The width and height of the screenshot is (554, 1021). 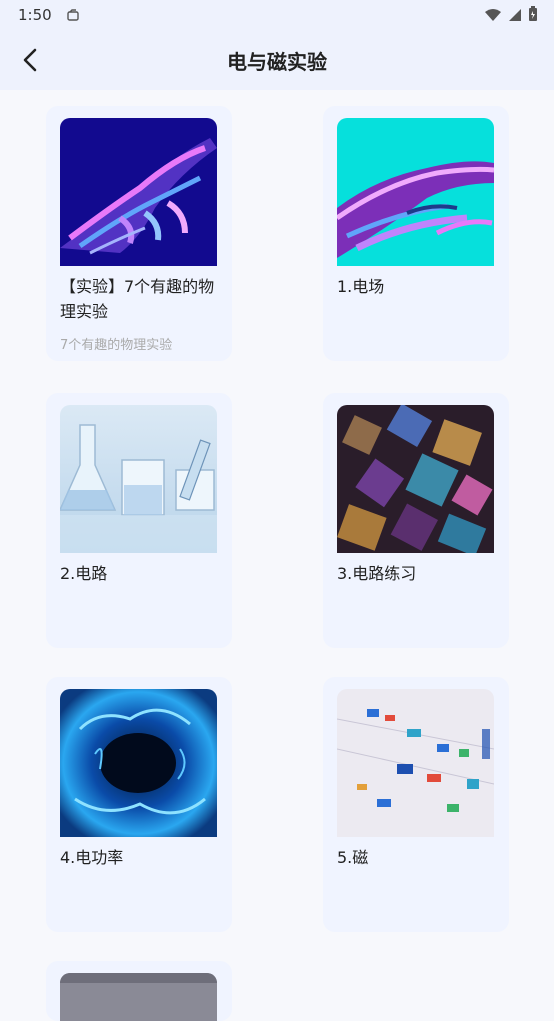 I want to click on experiment-card-partial, so click(x=139, y=991).